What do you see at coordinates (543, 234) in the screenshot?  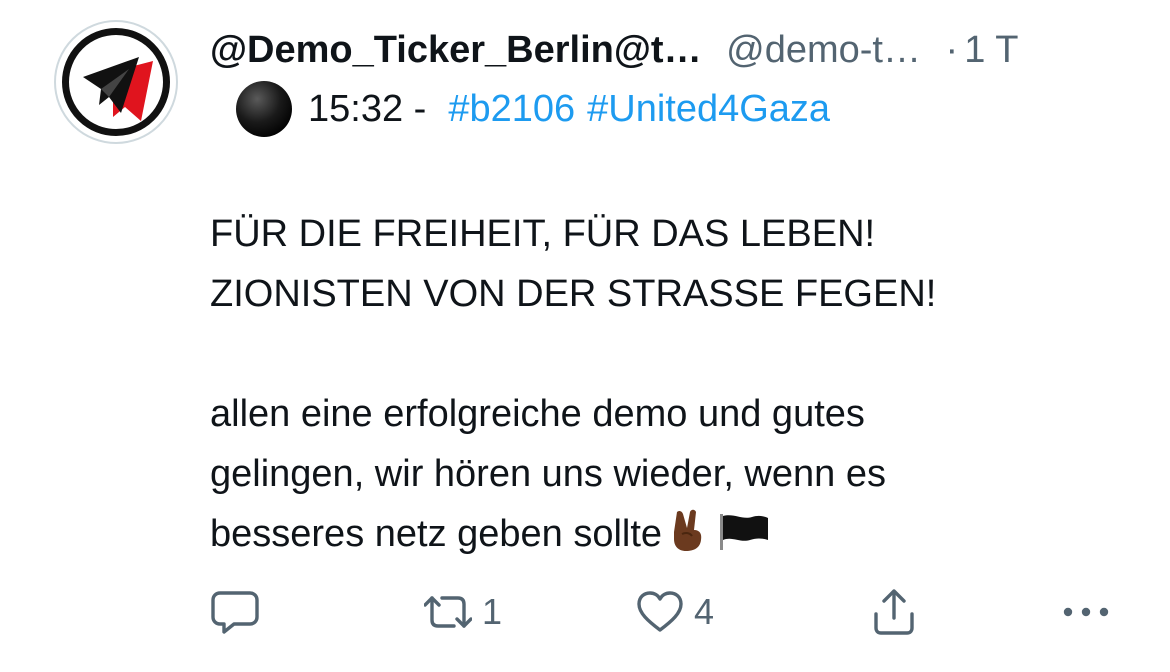 I see `body-line: FÜR DIE FREIHEIT, FÜR DAS LEBEN!` at bounding box center [543, 234].